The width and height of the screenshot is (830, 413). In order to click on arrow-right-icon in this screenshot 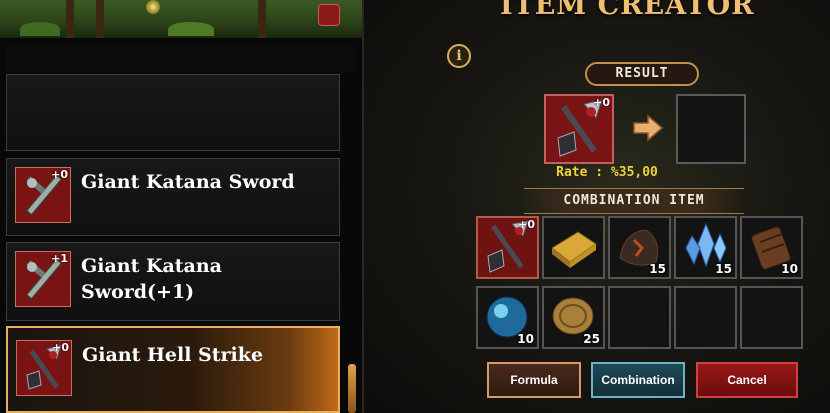, I will do `click(648, 128)`.